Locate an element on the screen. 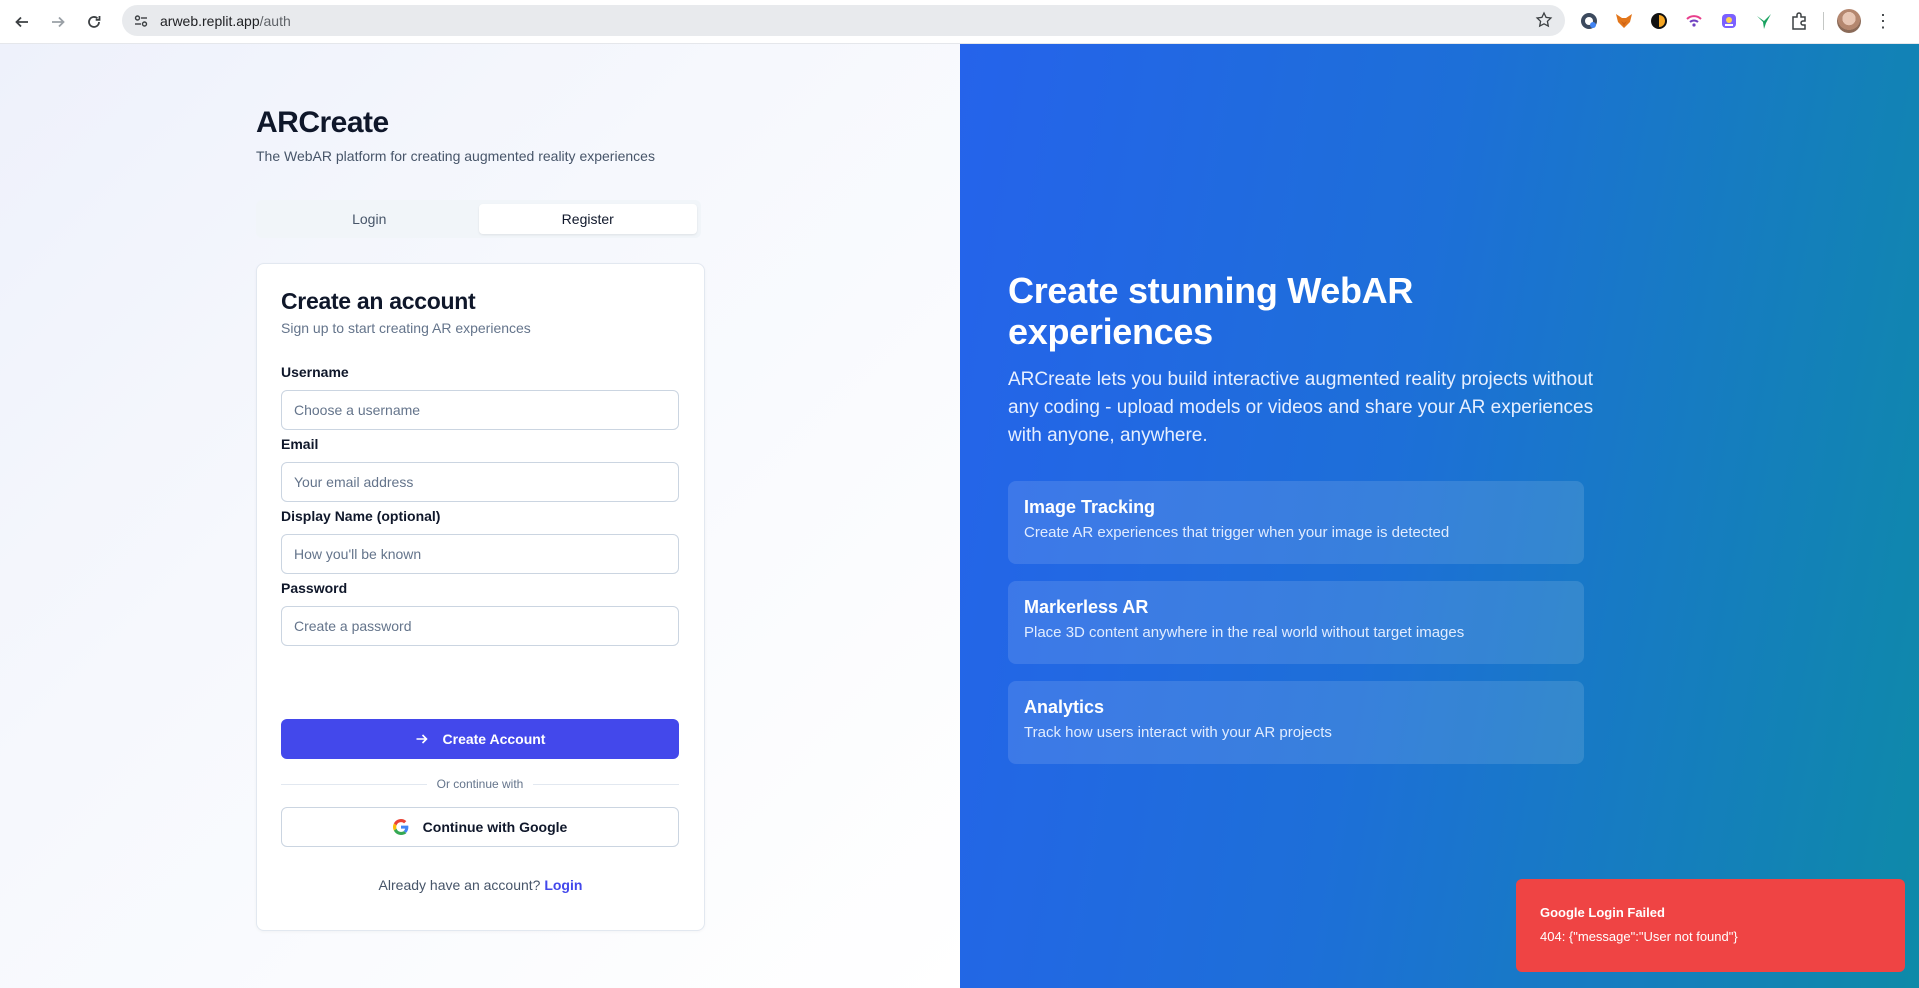 This screenshot has height=988, width=1919. feature-title: Analytics is located at coordinates (1064, 707).